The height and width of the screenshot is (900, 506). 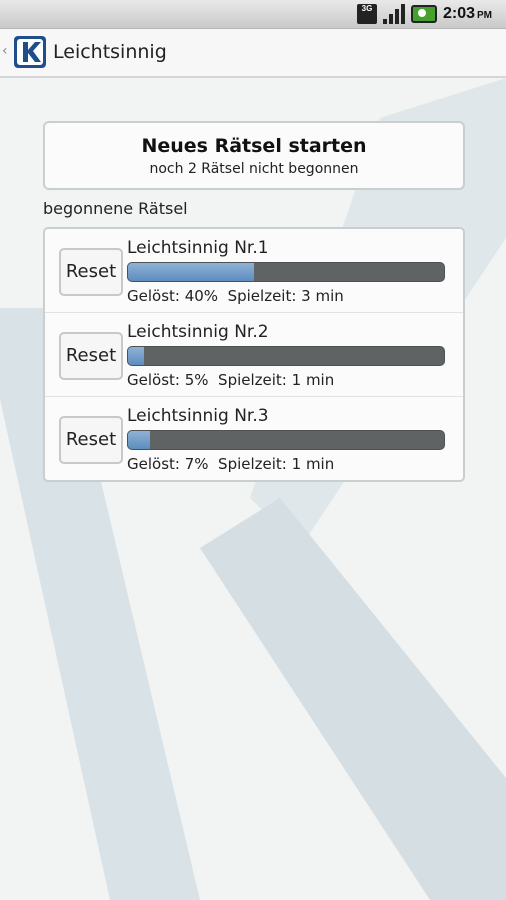 I want to click on app-logo-icon, so click(x=30, y=52).